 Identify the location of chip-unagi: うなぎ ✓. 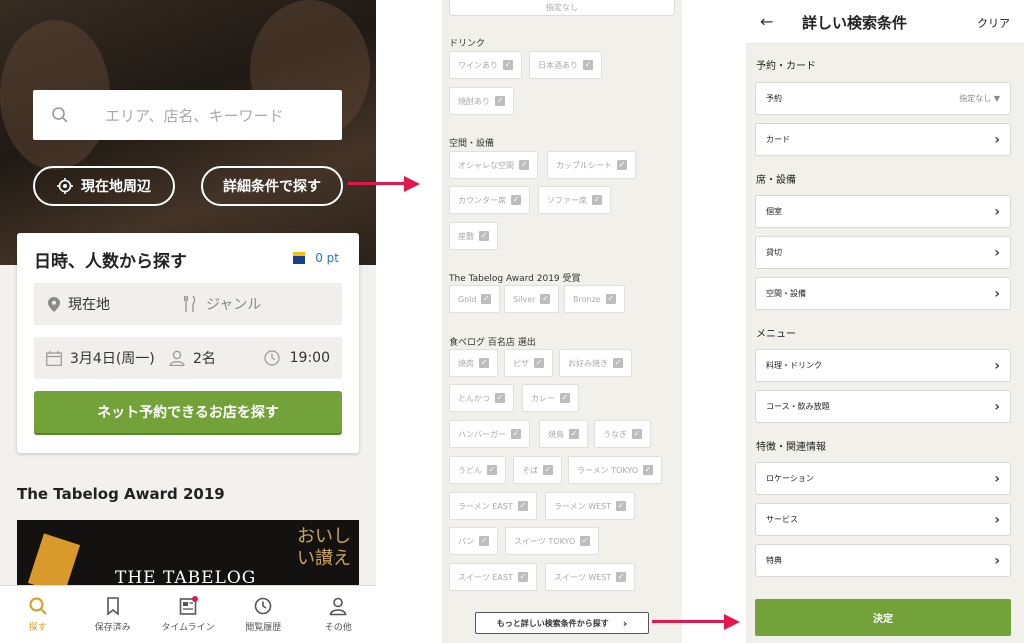
(622, 434).